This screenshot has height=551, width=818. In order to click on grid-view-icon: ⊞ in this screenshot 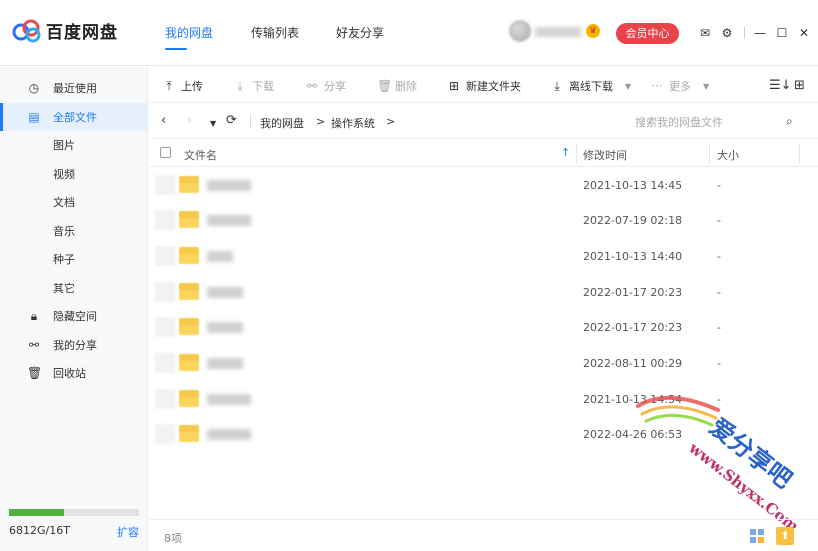, I will do `click(799, 85)`.